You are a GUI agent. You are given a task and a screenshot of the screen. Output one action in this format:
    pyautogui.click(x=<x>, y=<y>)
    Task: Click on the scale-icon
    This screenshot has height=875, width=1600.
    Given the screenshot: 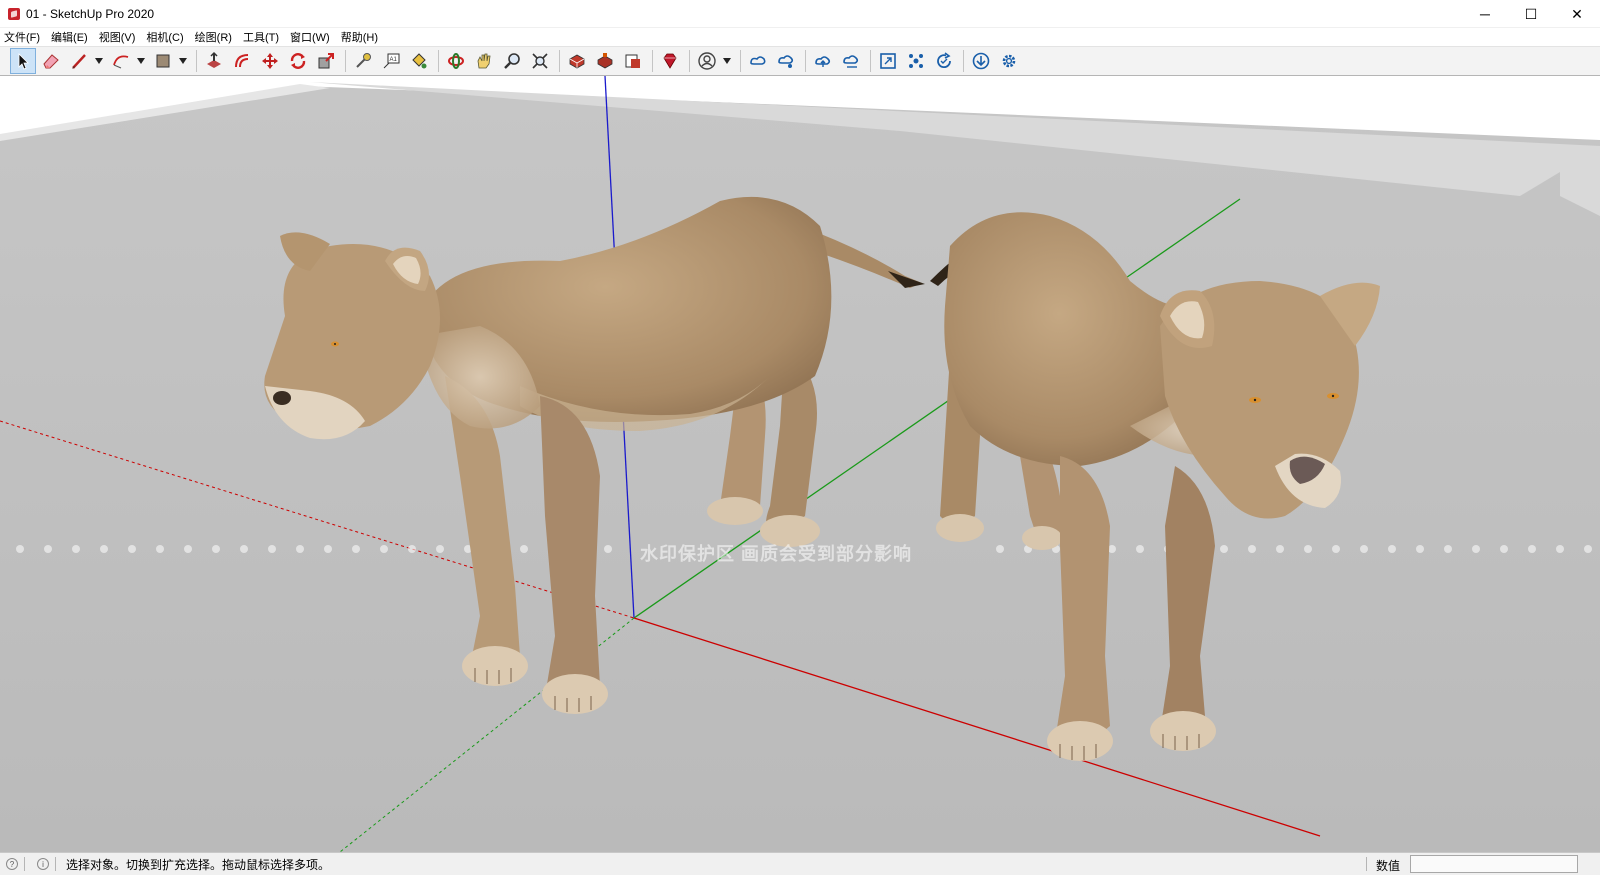 What is the action you would take?
    pyautogui.click(x=326, y=61)
    